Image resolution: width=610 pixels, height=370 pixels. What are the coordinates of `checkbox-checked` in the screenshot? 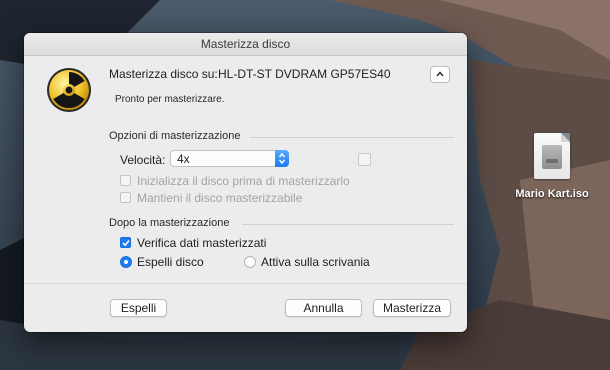 It's located at (125, 242).